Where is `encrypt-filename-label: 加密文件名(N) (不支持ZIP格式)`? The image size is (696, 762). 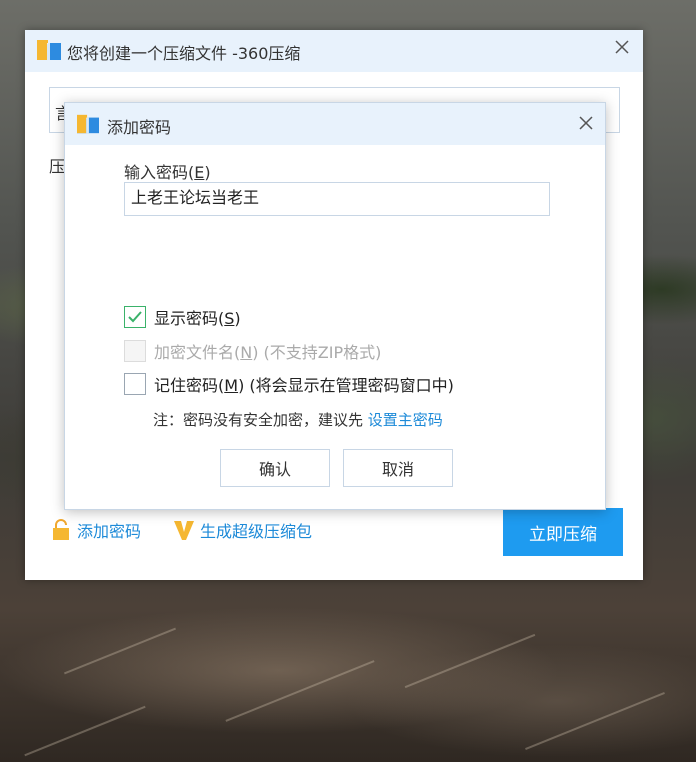
encrypt-filename-label: 加密文件名(N) (不支持ZIP格式) is located at coordinates (268, 352).